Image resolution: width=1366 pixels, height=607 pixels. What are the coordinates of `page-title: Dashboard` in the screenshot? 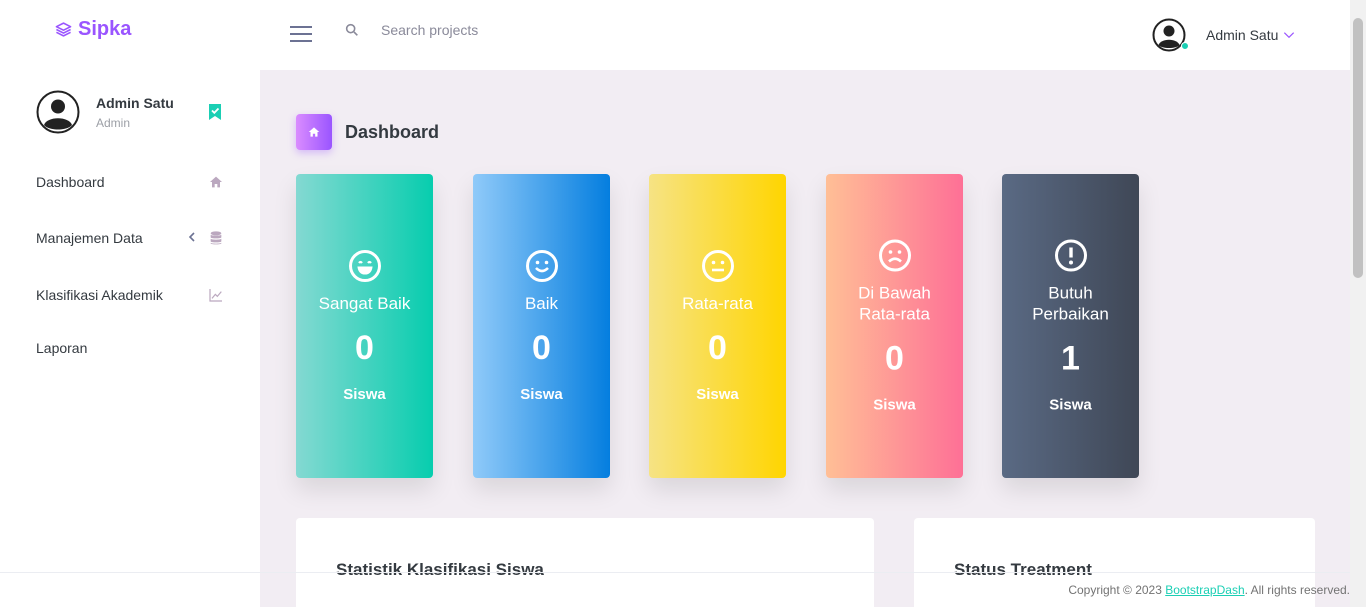 It's located at (392, 131).